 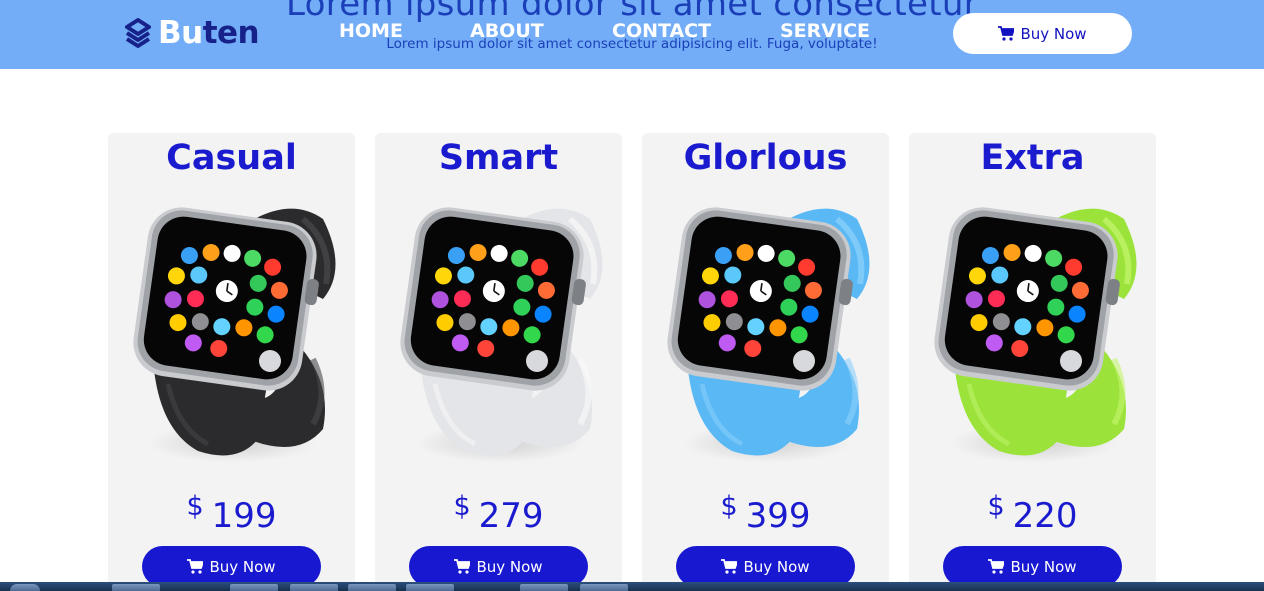 I want to click on price-value: 279, so click(x=511, y=516).